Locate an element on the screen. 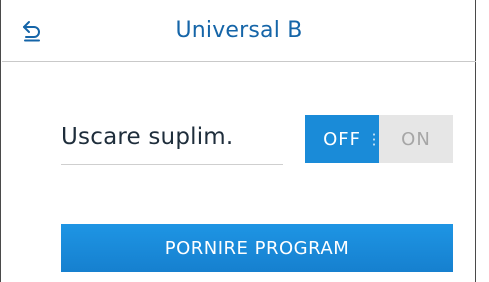 The height and width of the screenshot is (282, 489). toggle-on-label: ON is located at coordinates (416, 139).